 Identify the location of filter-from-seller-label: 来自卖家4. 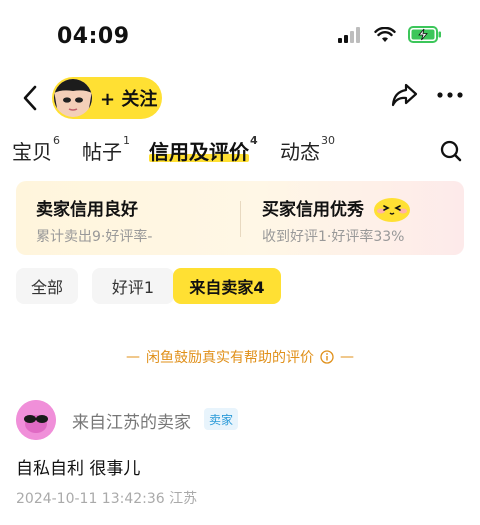
(227, 287).